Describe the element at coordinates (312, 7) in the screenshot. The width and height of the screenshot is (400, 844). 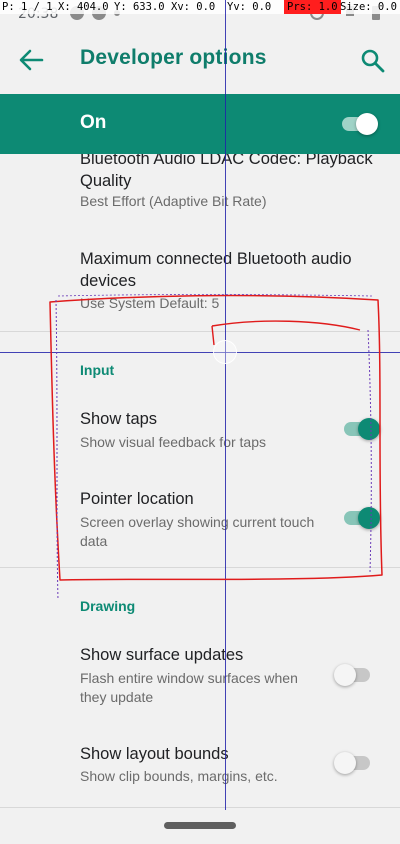
I see `pointer-pressure: Prs: 1.0` at that location.